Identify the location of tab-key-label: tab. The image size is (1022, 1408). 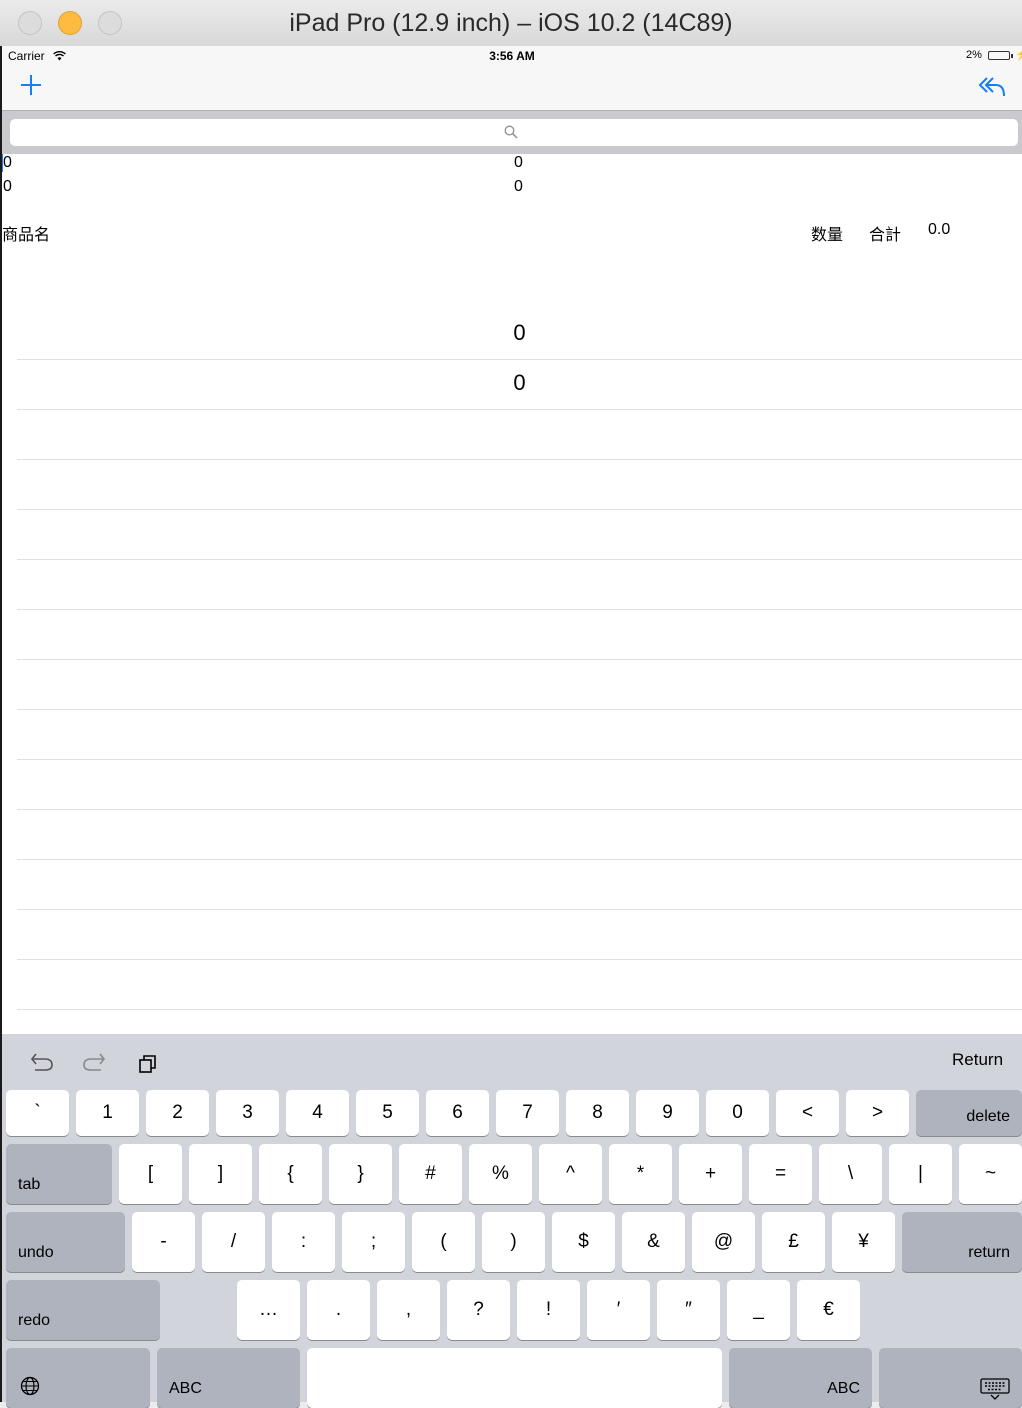
(29, 1184).